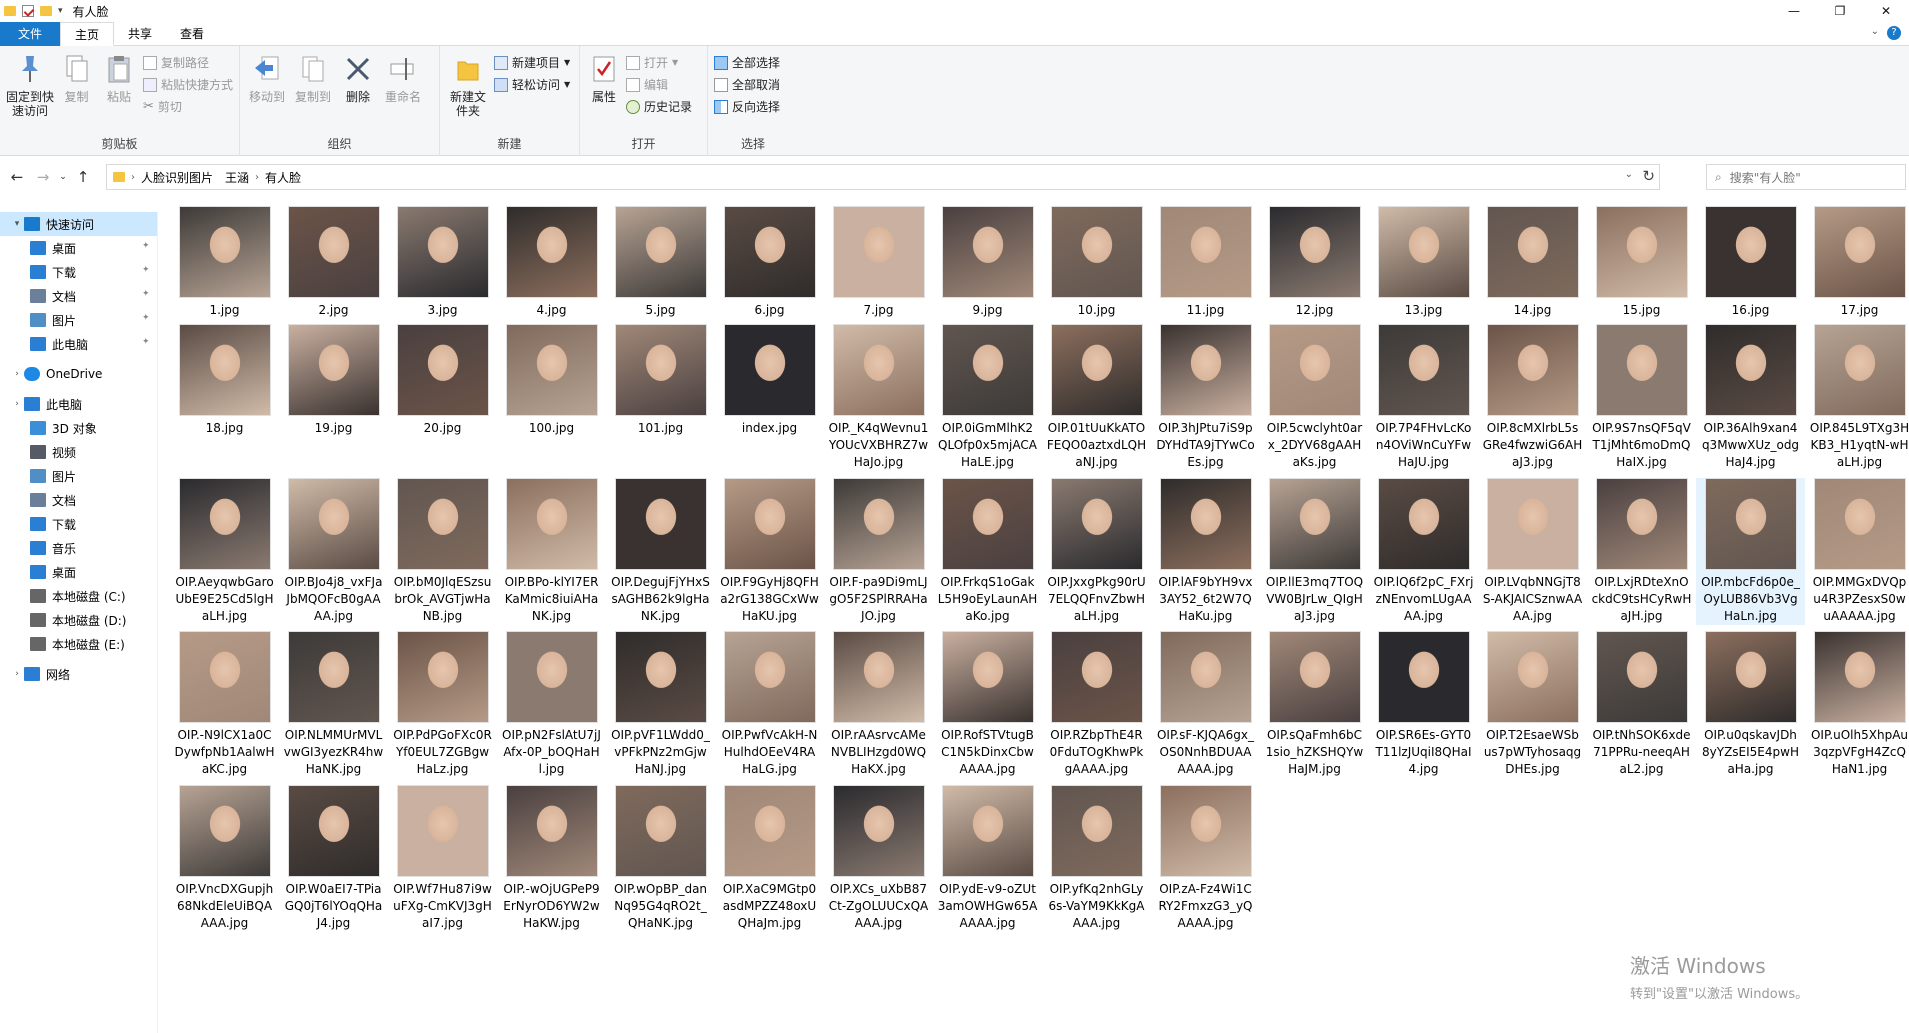 The image size is (1909, 1033). What do you see at coordinates (1423, 397) in the screenshot?
I see `file-item: OIP.7P4FHvLcKon4OViWnCuYFwHaJU.jpg` at bounding box center [1423, 397].